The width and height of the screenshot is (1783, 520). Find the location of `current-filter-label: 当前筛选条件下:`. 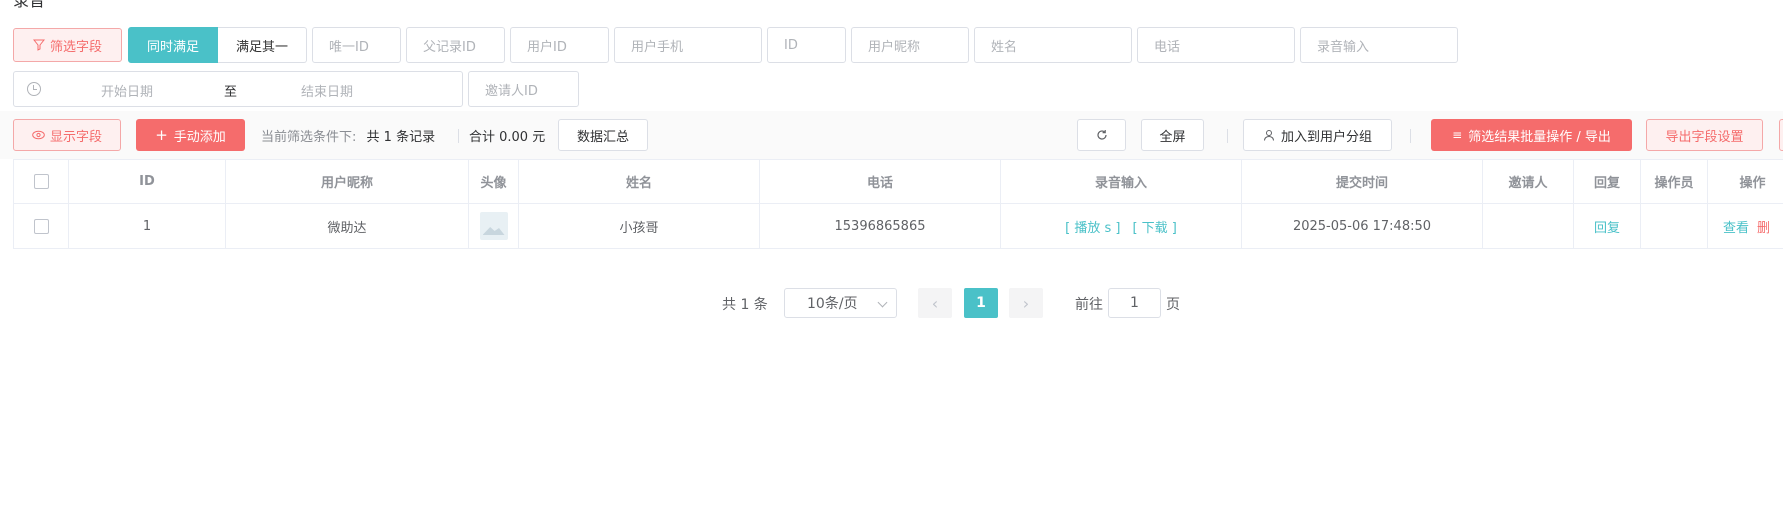

current-filter-label: 当前筛选条件下: is located at coordinates (309, 137).